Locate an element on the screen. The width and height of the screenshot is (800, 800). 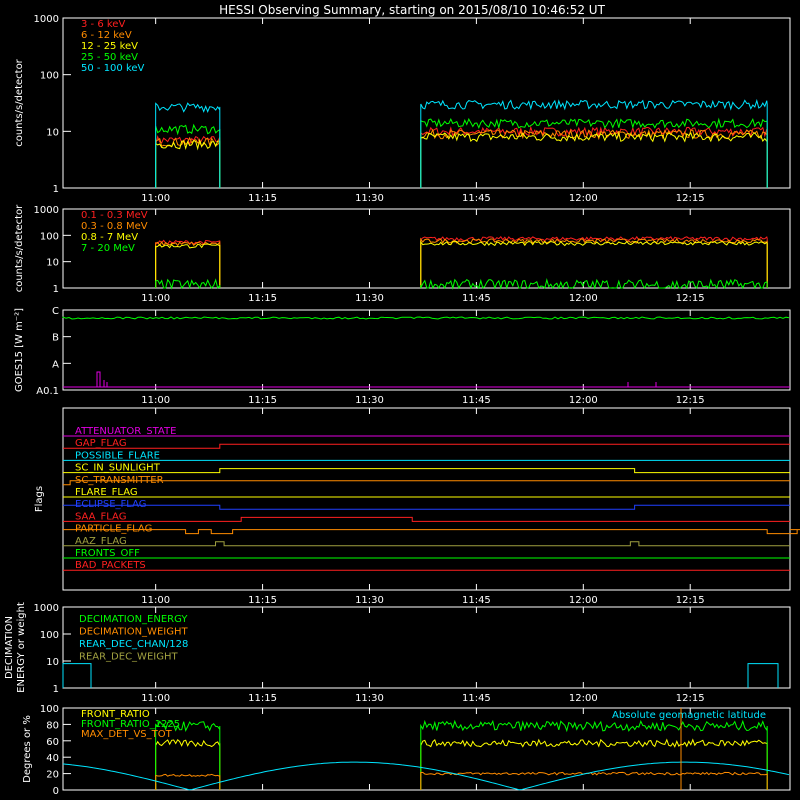
ratio-ytick-label: 0 is located at coordinates (56, 791).